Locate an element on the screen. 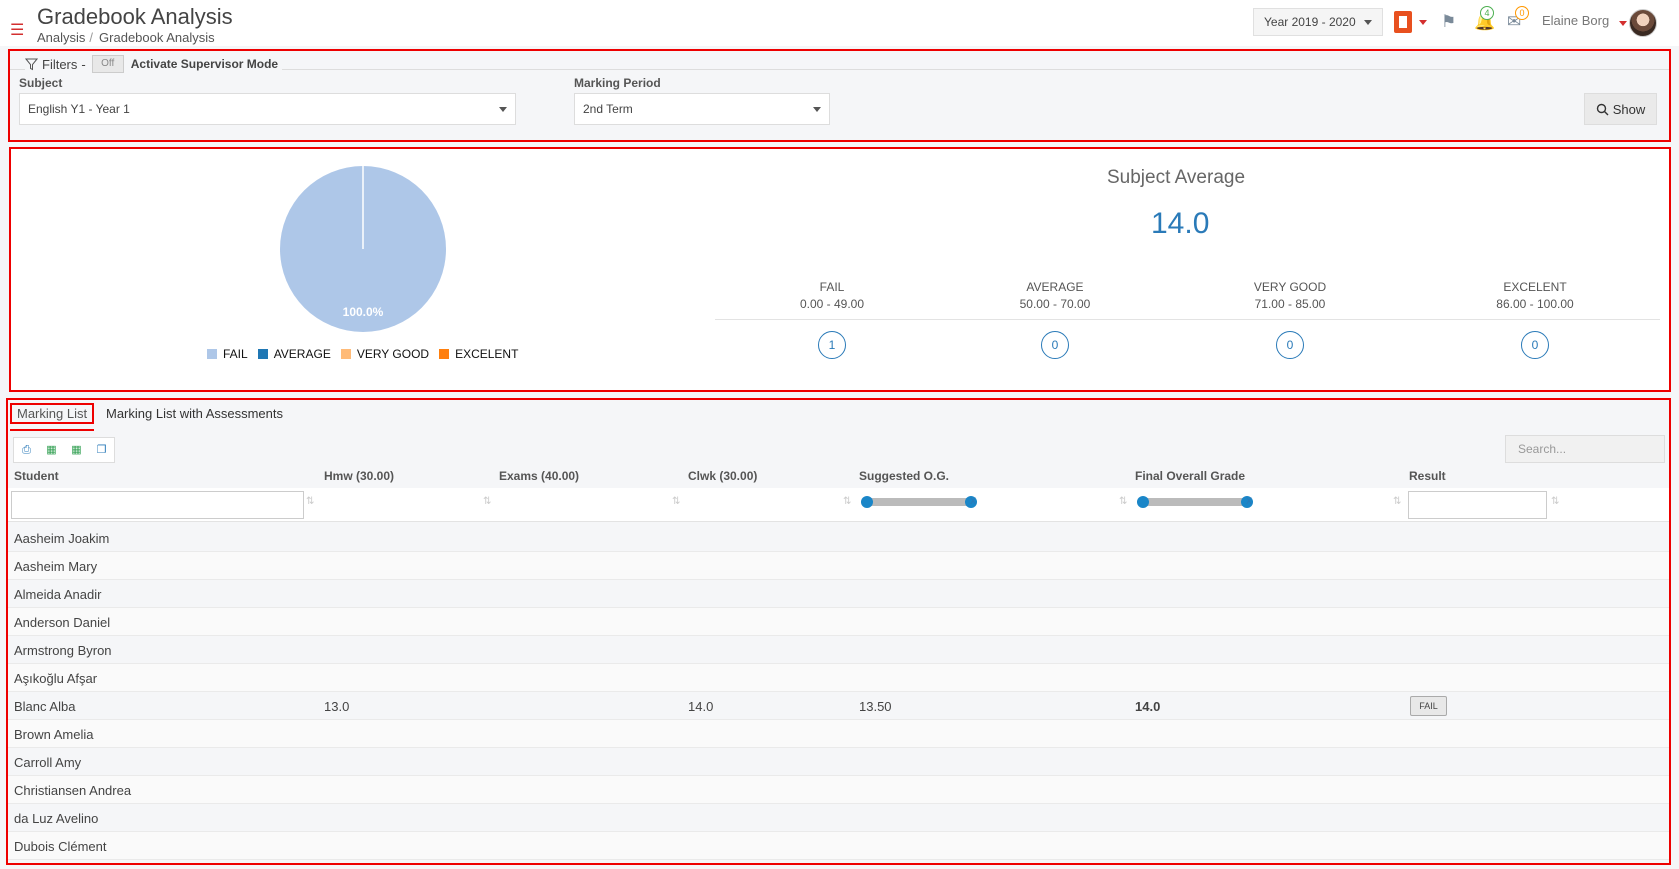 The width and height of the screenshot is (1679, 869). subject-select-value: English Y1 - Year 1 is located at coordinates (79, 109).